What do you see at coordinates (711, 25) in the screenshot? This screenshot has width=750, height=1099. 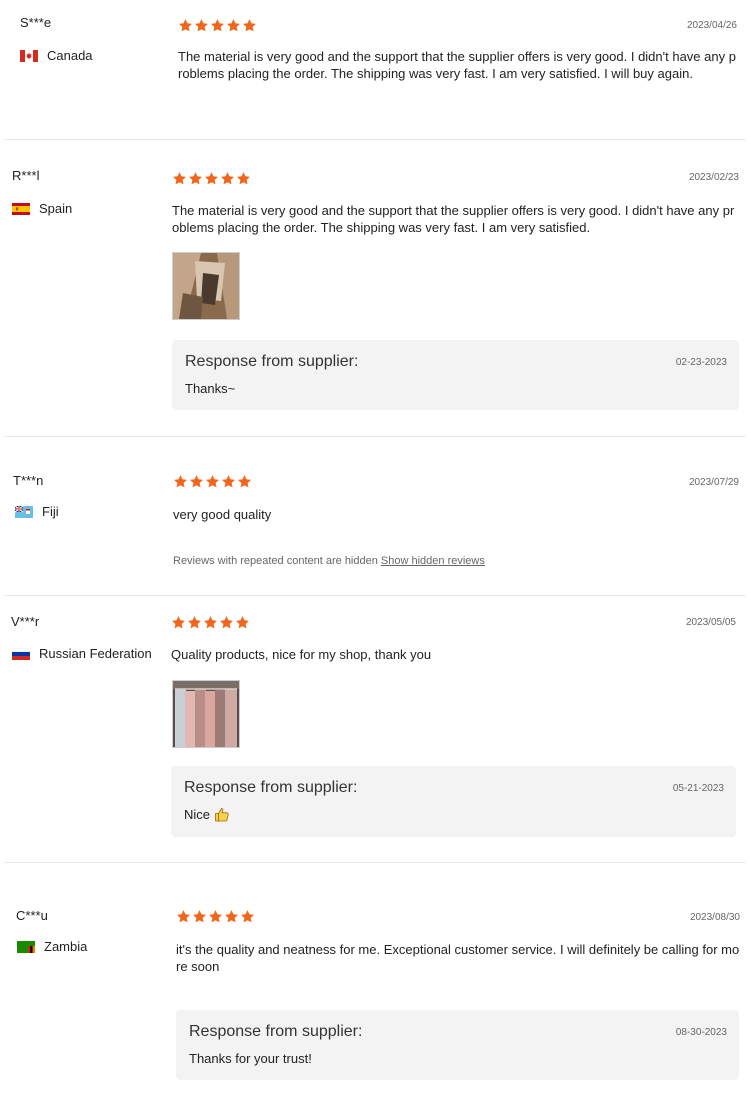 I see `review-date: 2023/04/26` at bounding box center [711, 25].